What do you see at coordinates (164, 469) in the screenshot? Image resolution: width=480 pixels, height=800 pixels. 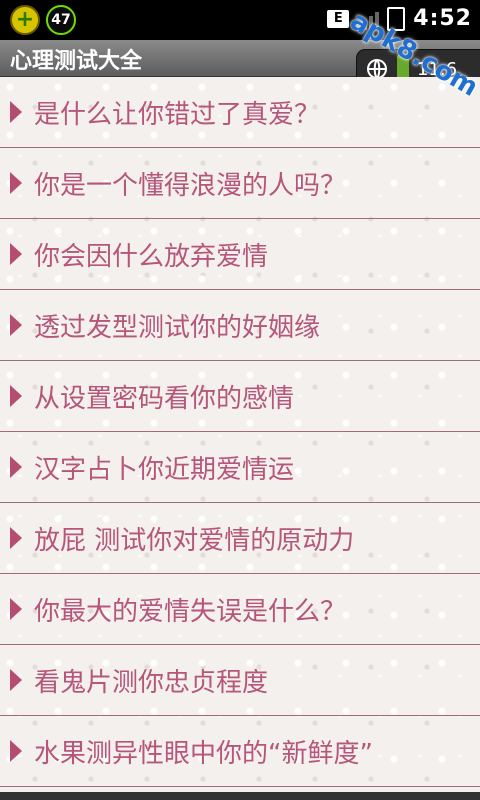 I see `list-item-label: 汉字占卜你近期爱情运` at bounding box center [164, 469].